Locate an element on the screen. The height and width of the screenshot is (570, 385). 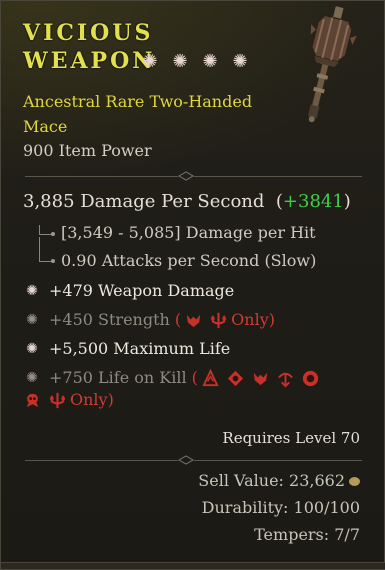
mace-weapon-icon is located at coordinates (332, 63).